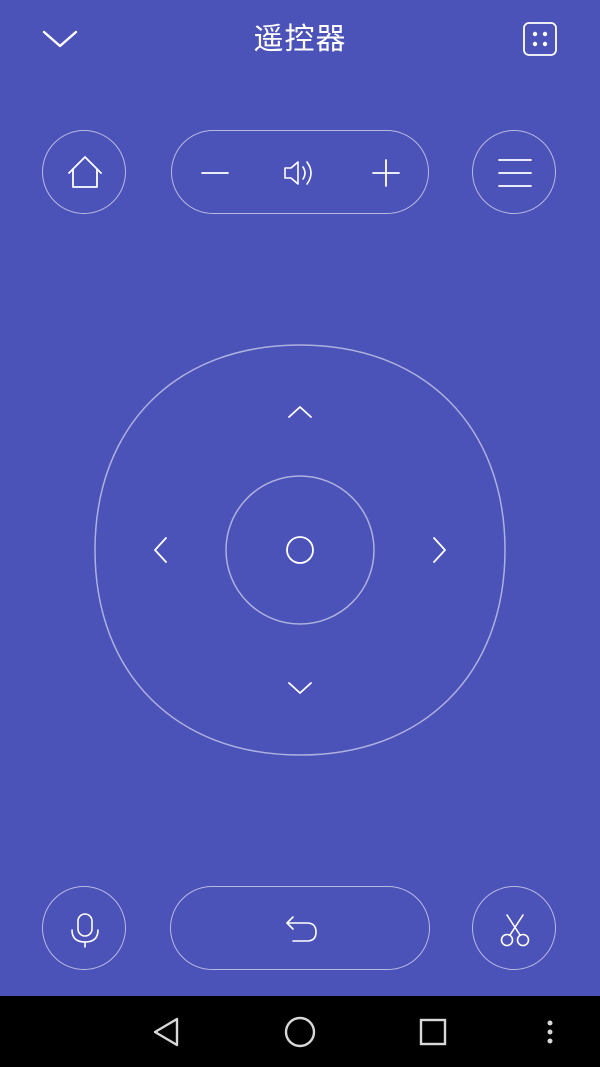 The width and height of the screenshot is (600, 1067). I want to click on home-button, so click(84, 172).